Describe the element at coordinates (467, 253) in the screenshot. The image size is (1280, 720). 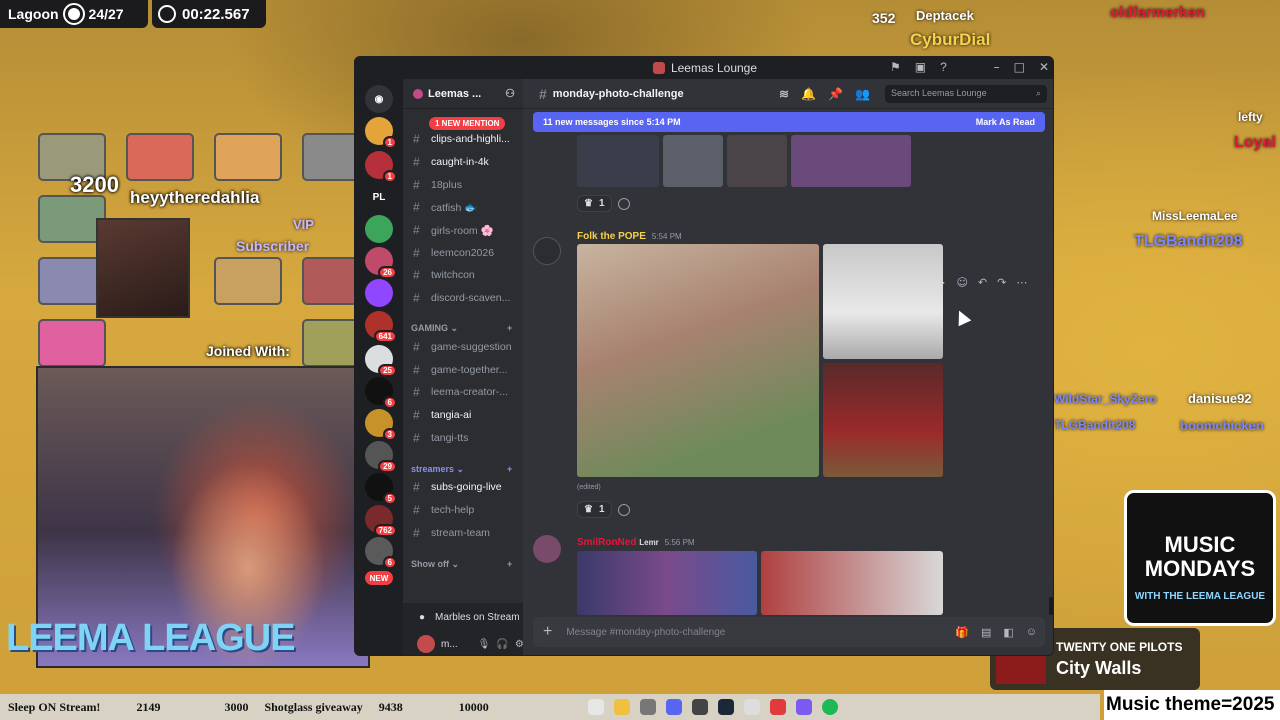
I see `channel-item: # leemcon2026` at that location.